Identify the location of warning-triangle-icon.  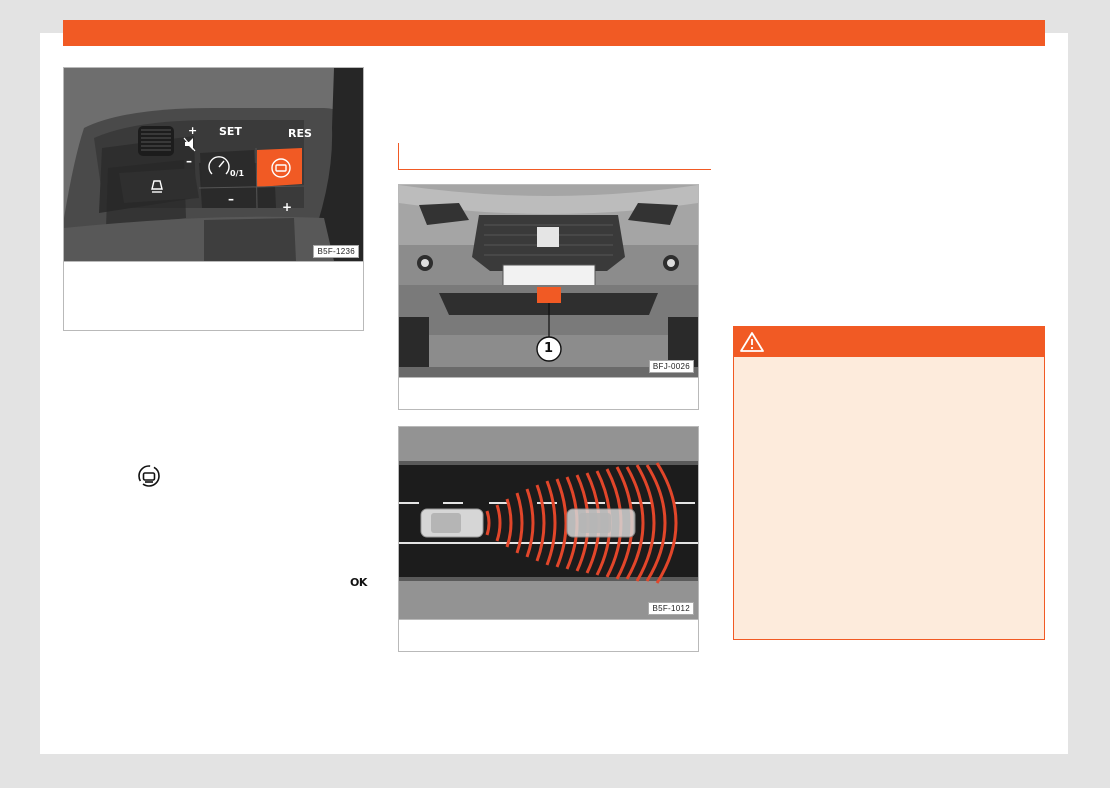
(752, 342).